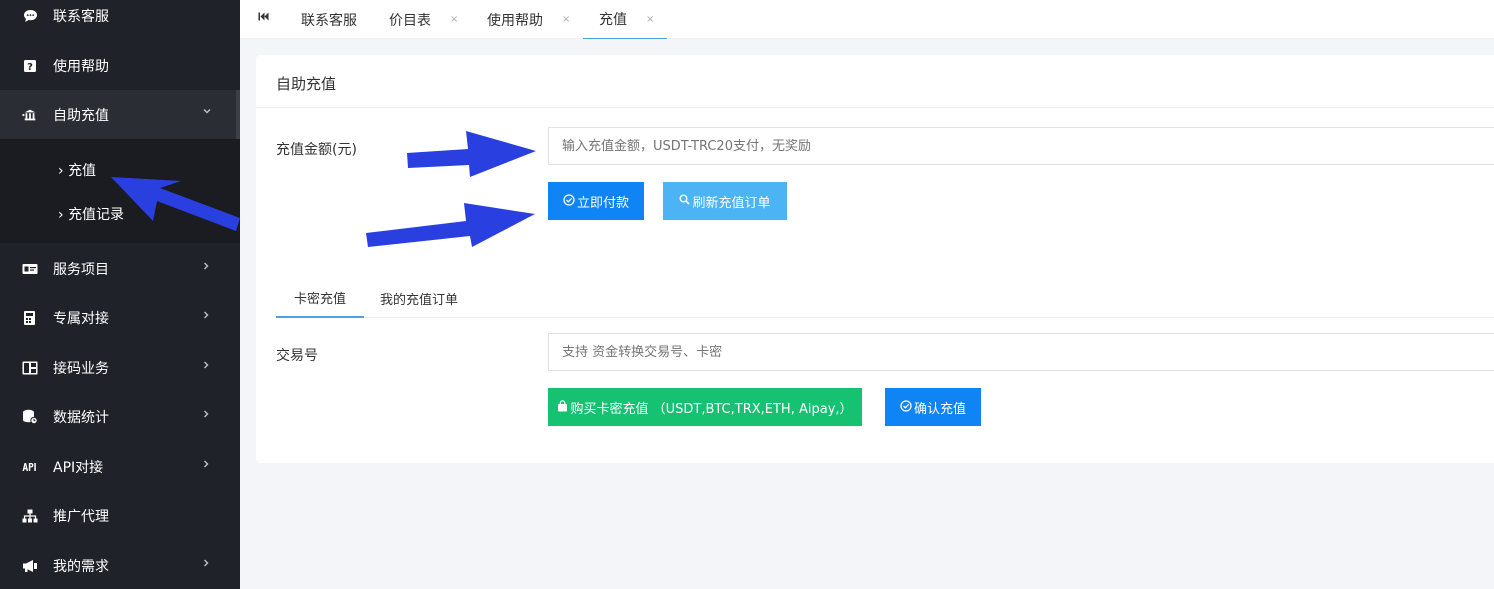 The width and height of the screenshot is (1494, 589). Describe the element at coordinates (78, 467) in the screenshot. I see `sidebar-item-label: API对接` at that location.